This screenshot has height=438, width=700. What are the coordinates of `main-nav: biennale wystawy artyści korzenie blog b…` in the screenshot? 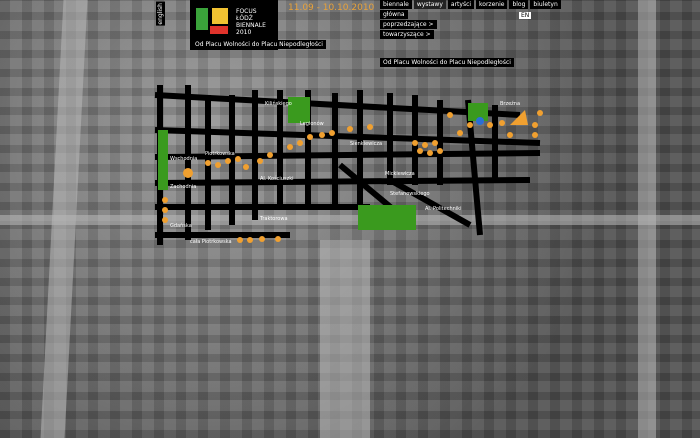 It's located at (470, 19).